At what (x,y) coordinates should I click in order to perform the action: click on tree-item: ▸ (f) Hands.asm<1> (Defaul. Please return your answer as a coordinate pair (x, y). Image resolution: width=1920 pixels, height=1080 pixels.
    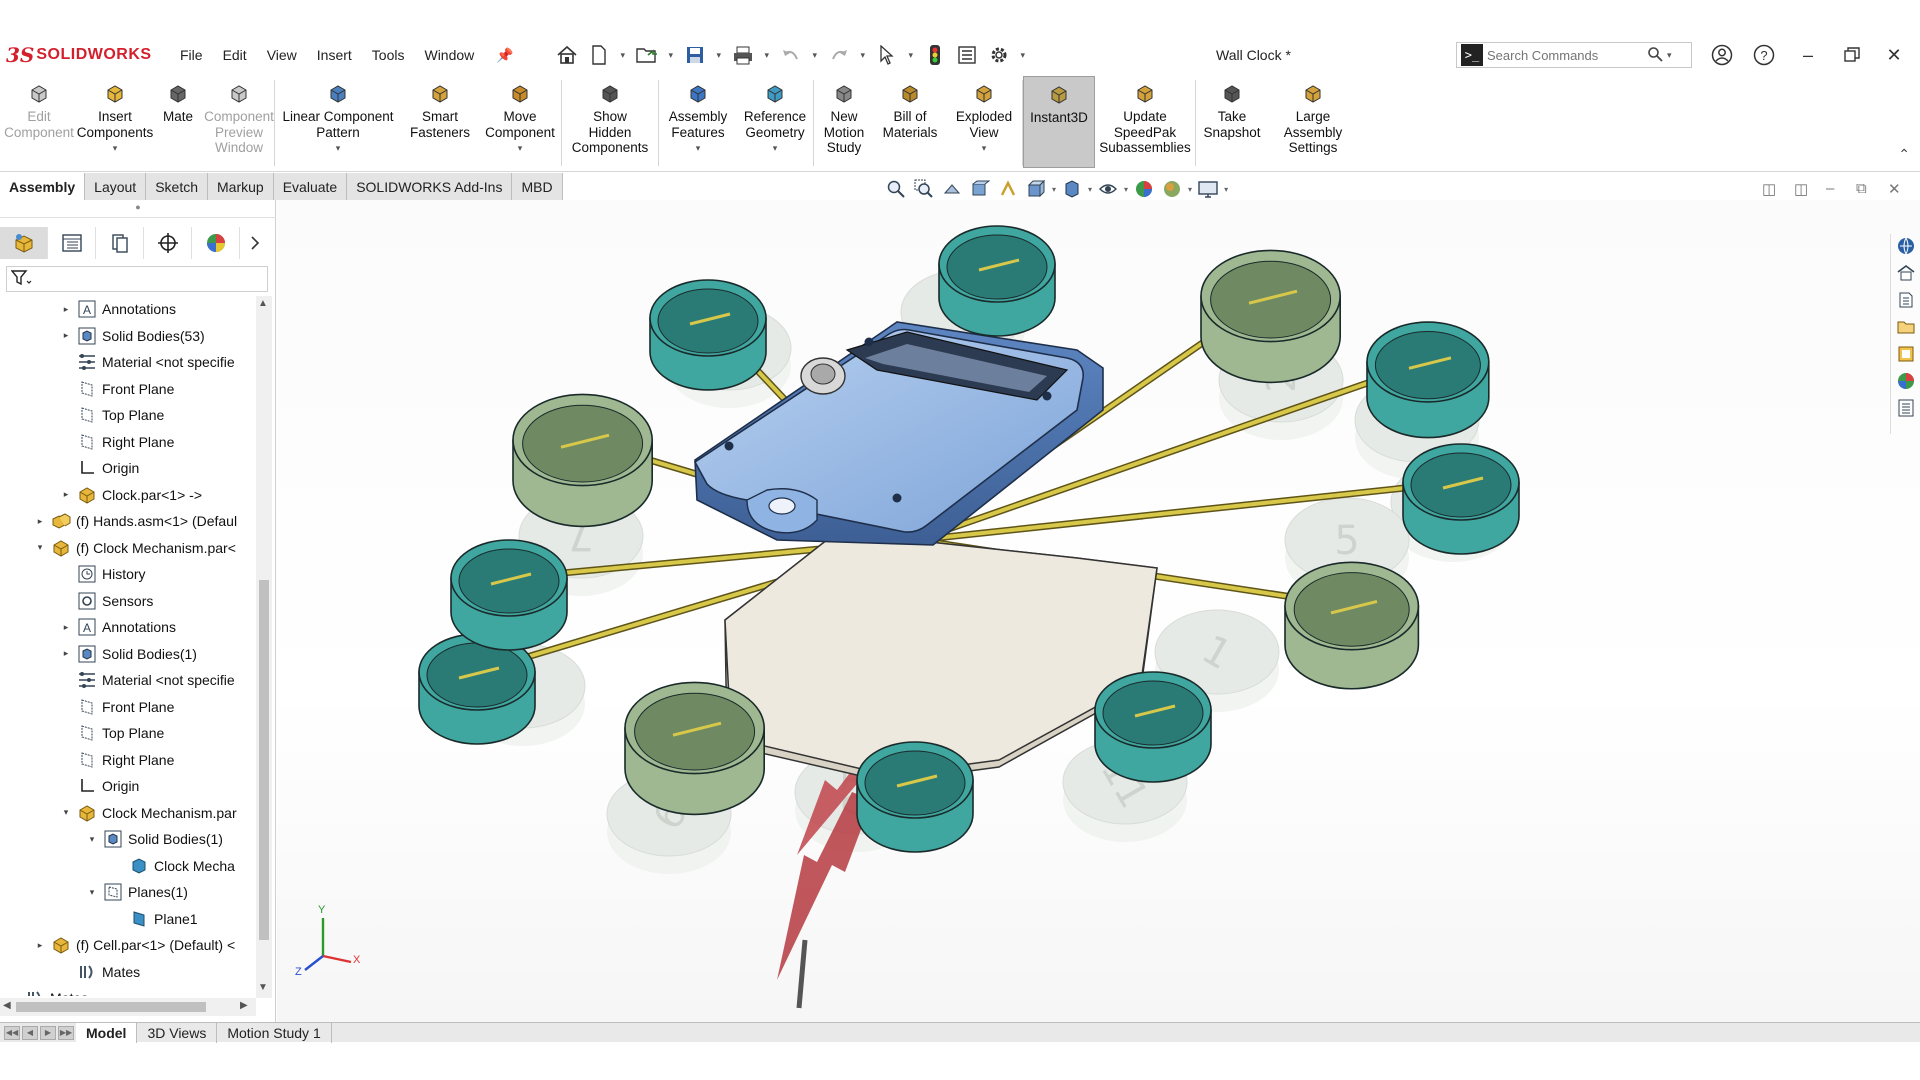
    Looking at the image, I should click on (135, 521).